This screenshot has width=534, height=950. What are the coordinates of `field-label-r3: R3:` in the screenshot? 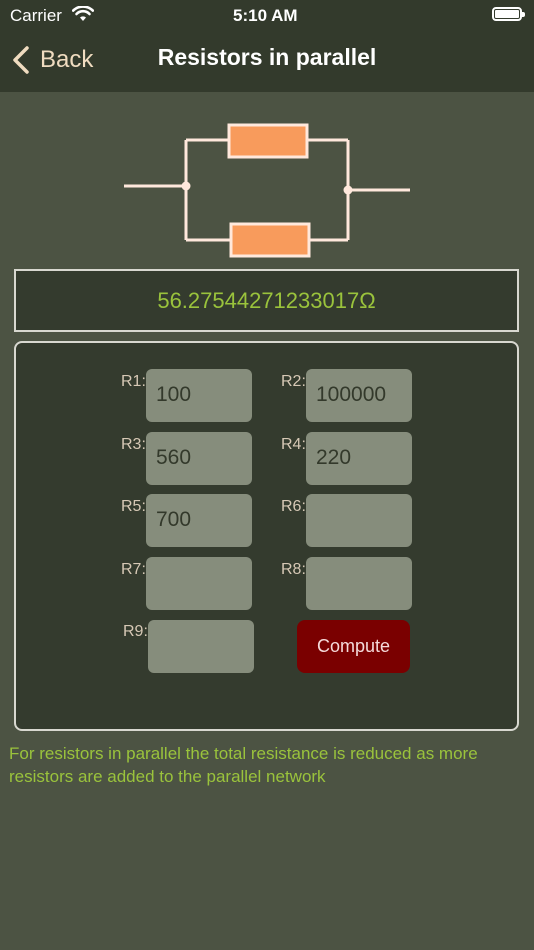 It's located at (133, 444).